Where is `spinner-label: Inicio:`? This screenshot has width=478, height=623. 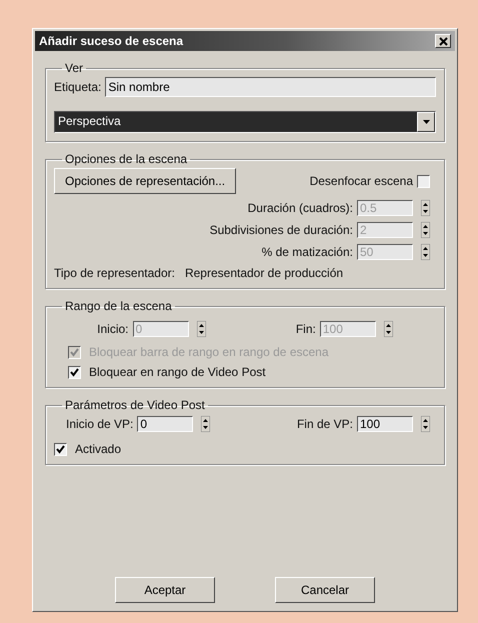
spinner-label: Inicio: is located at coordinates (113, 329).